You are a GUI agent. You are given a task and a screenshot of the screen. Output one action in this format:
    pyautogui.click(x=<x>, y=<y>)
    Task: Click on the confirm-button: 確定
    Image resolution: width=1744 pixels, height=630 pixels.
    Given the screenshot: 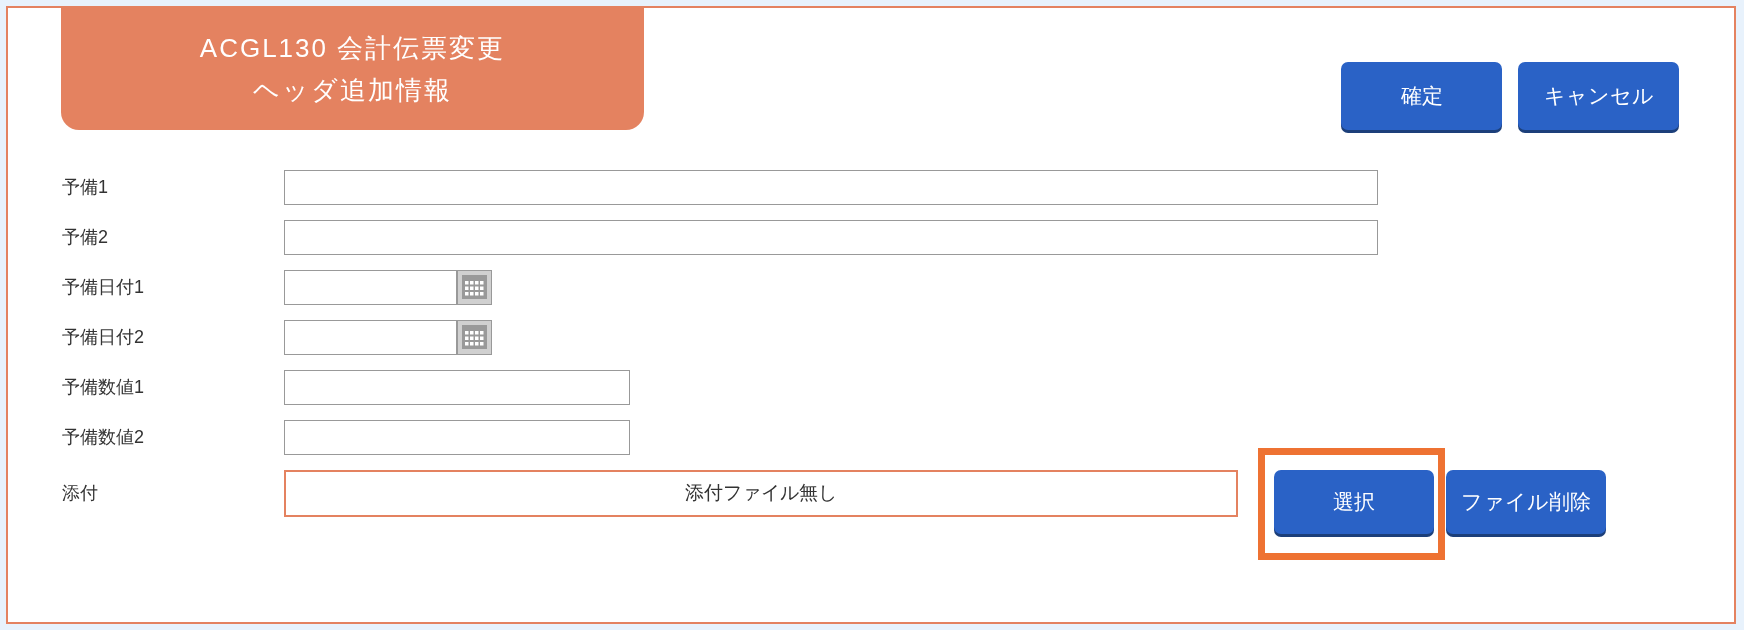 What is the action you would take?
    pyautogui.click(x=1421, y=96)
    